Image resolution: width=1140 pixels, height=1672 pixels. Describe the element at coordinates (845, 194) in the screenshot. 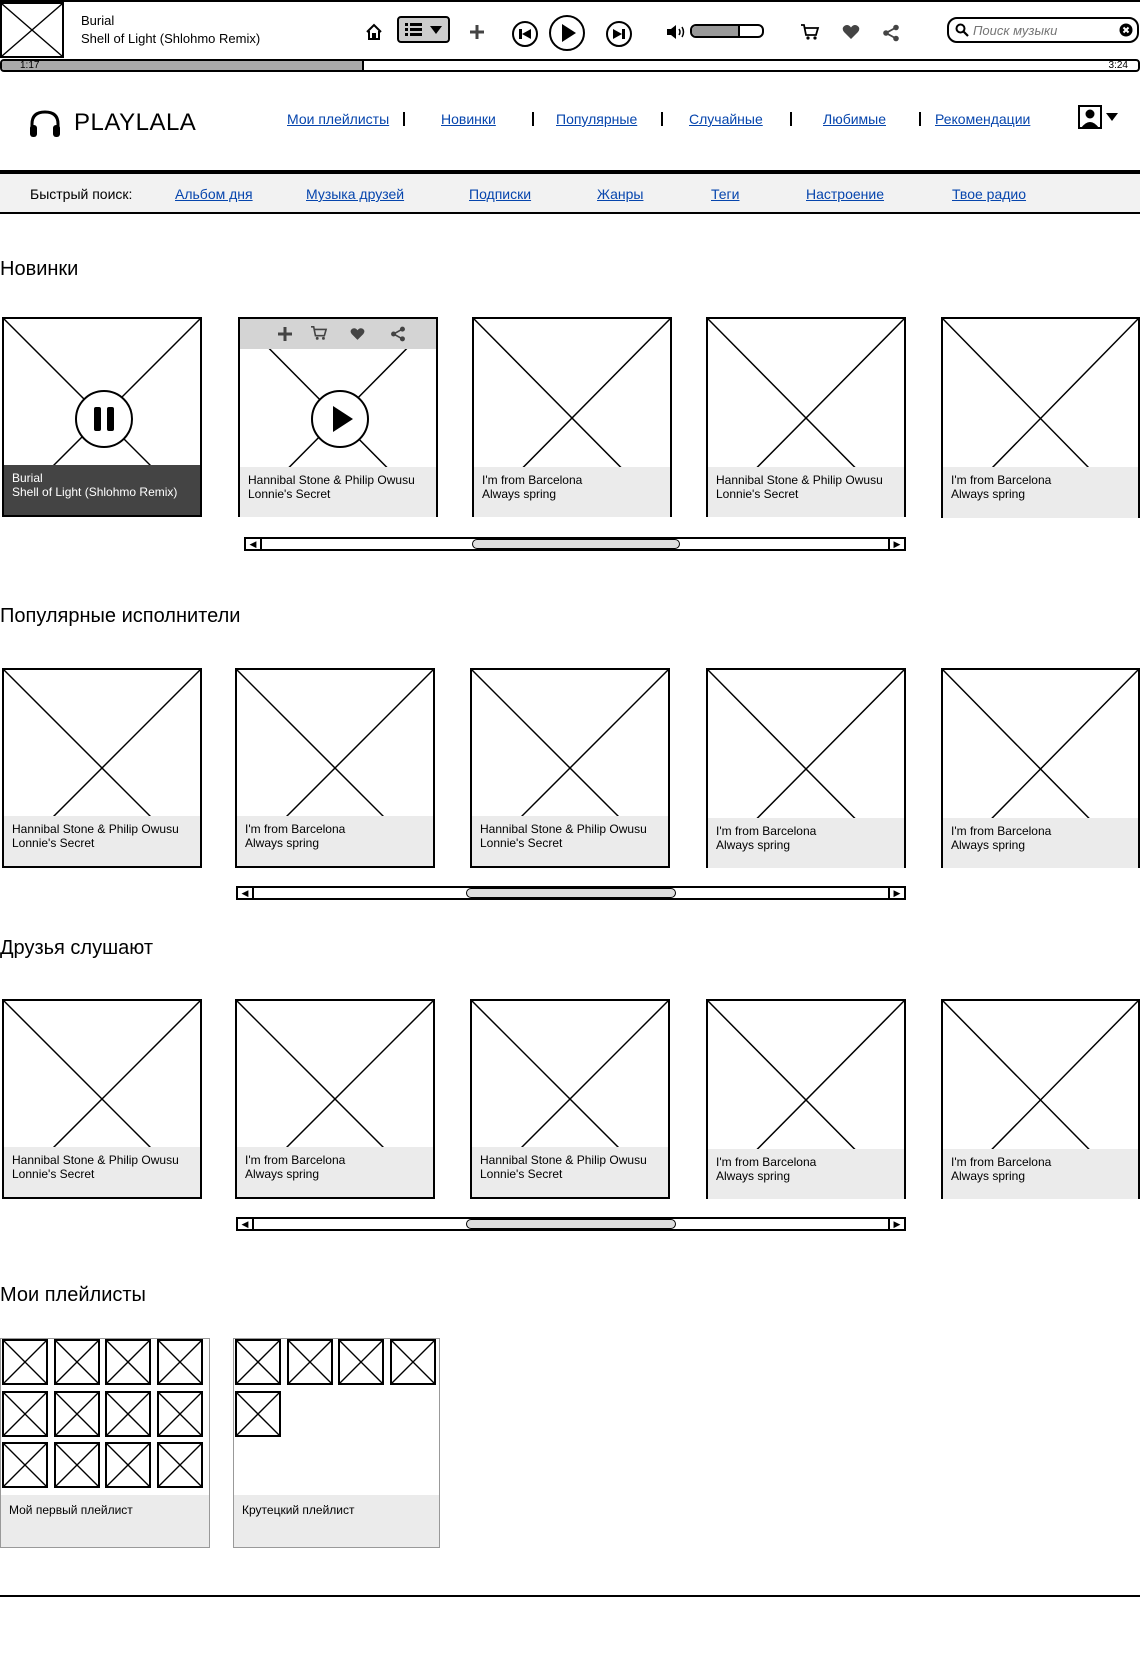

I see `quick-link-mood: Настроение` at that location.